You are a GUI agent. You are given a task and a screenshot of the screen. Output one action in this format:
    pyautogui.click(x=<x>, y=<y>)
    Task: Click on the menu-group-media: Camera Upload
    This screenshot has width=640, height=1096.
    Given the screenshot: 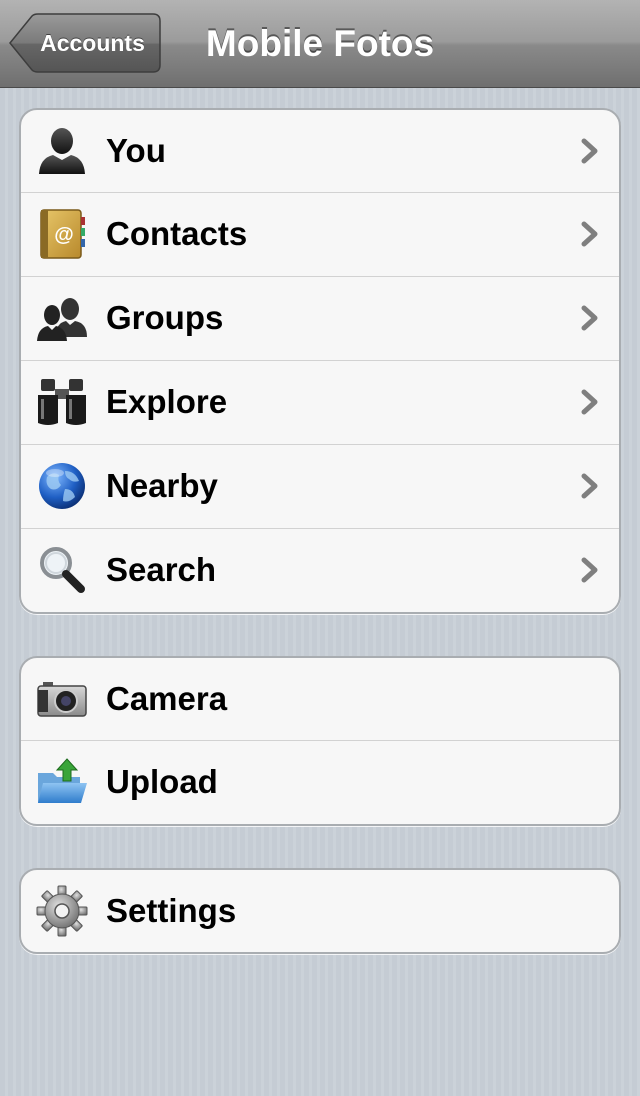 What is the action you would take?
    pyautogui.click(x=320, y=741)
    